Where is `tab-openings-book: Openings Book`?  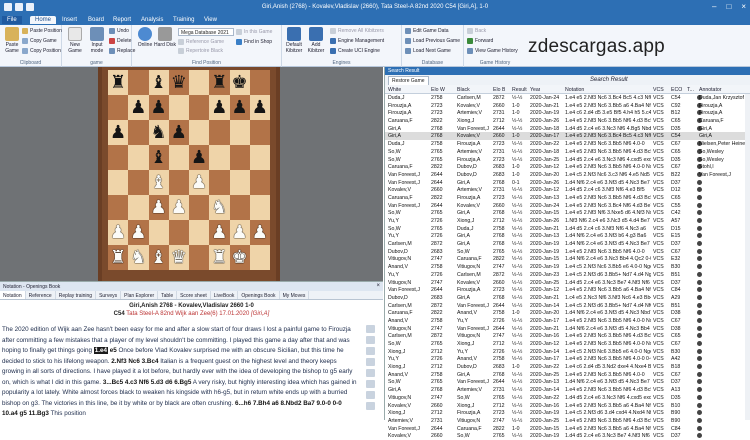
tab-openings-book: Openings Book is located at coordinates (259, 295).